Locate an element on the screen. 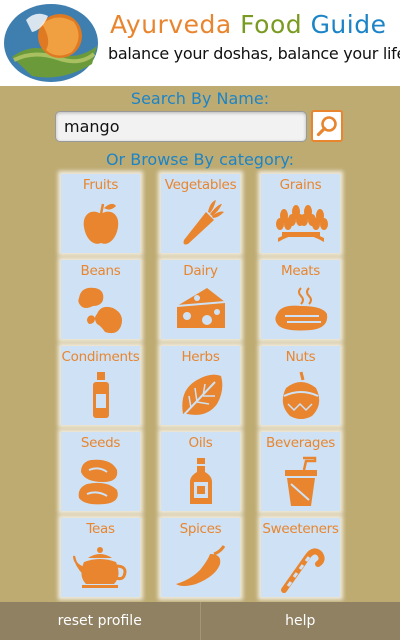 Image resolution: width=400 pixels, height=640 pixels. category-label: Spices is located at coordinates (200, 529).